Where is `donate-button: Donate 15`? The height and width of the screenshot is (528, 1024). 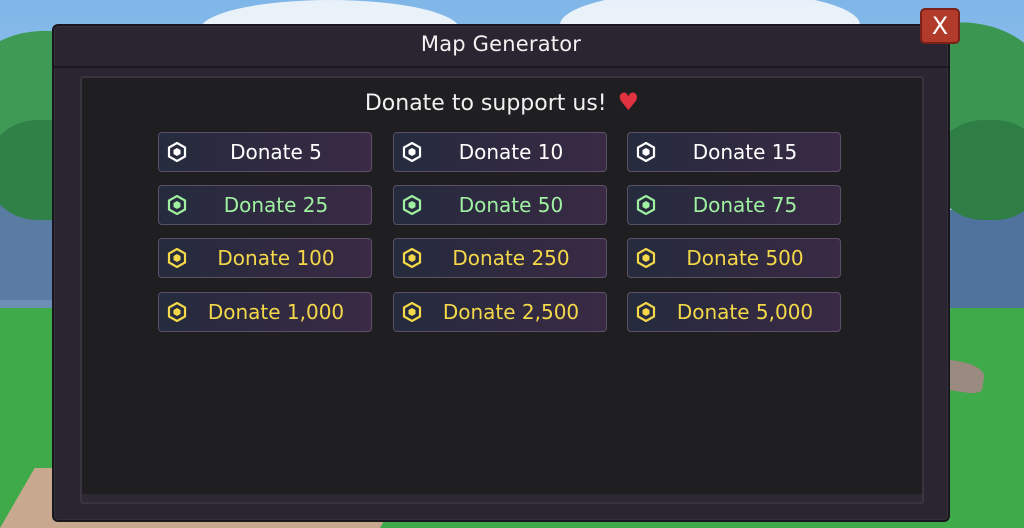 donate-button: Donate 15 is located at coordinates (734, 152).